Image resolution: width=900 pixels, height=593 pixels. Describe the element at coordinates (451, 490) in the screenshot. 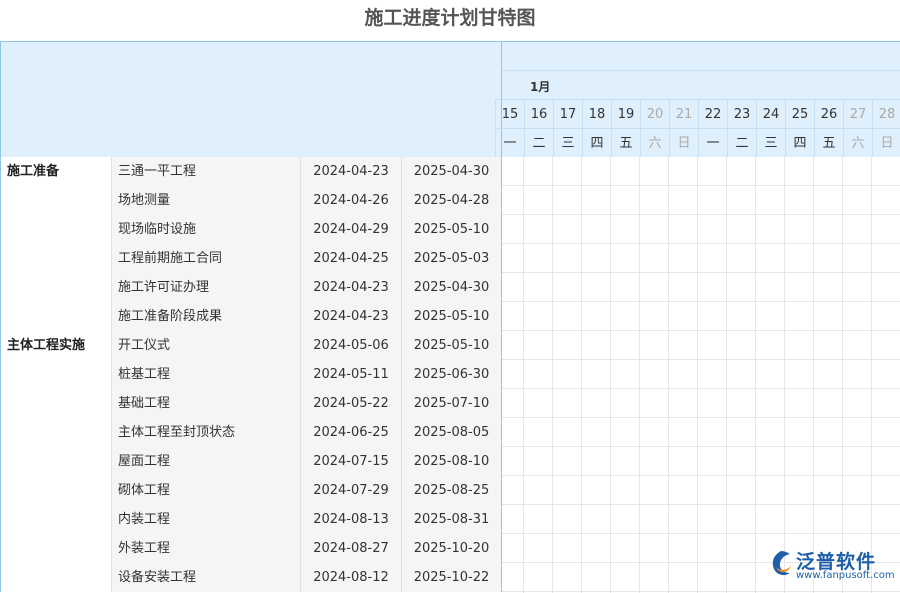

I see `end-date-cell: 2025-08-25` at that location.